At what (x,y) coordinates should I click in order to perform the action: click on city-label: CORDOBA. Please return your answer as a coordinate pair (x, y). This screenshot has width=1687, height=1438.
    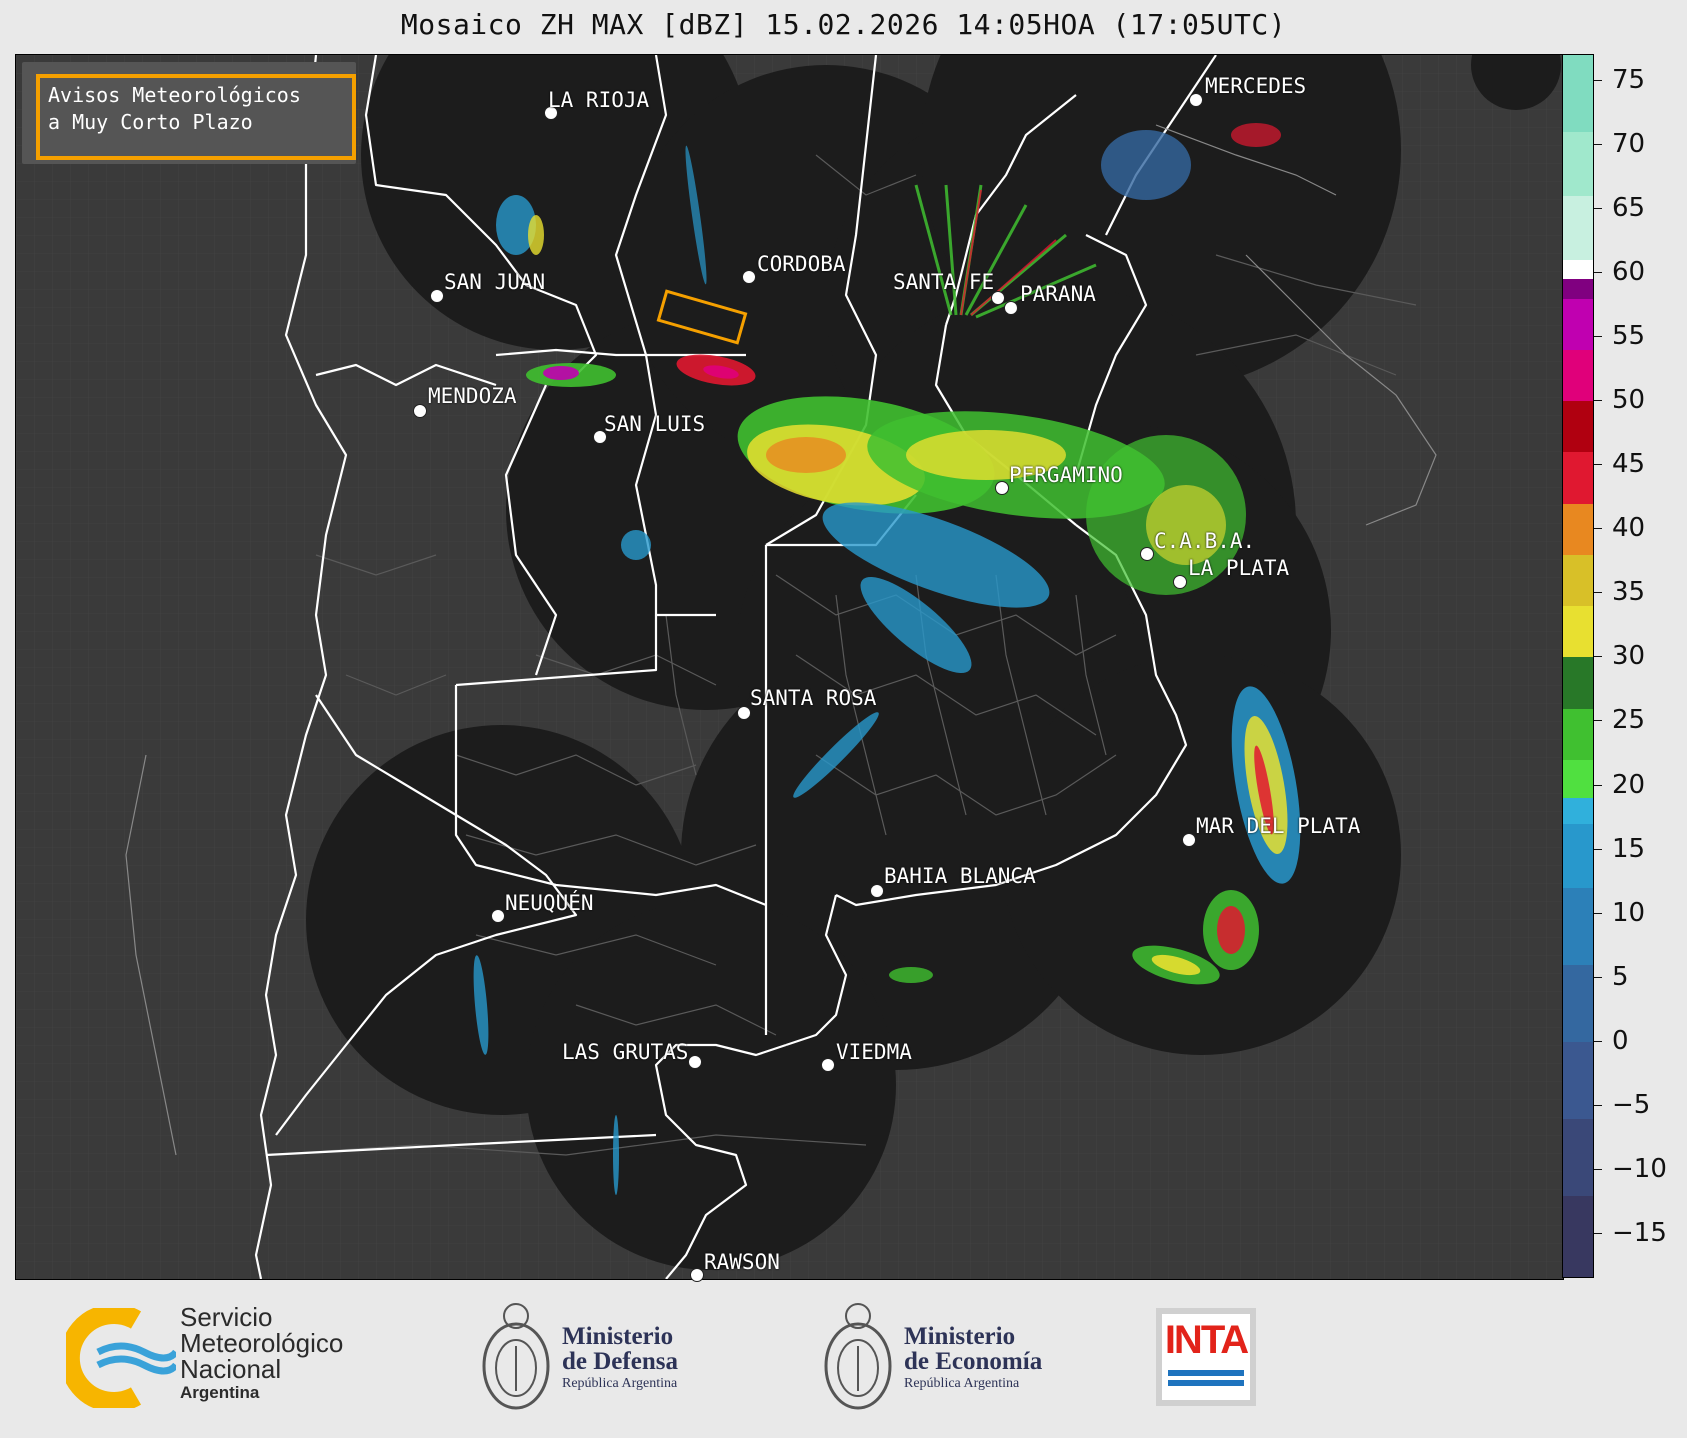
    Looking at the image, I should click on (801, 264).